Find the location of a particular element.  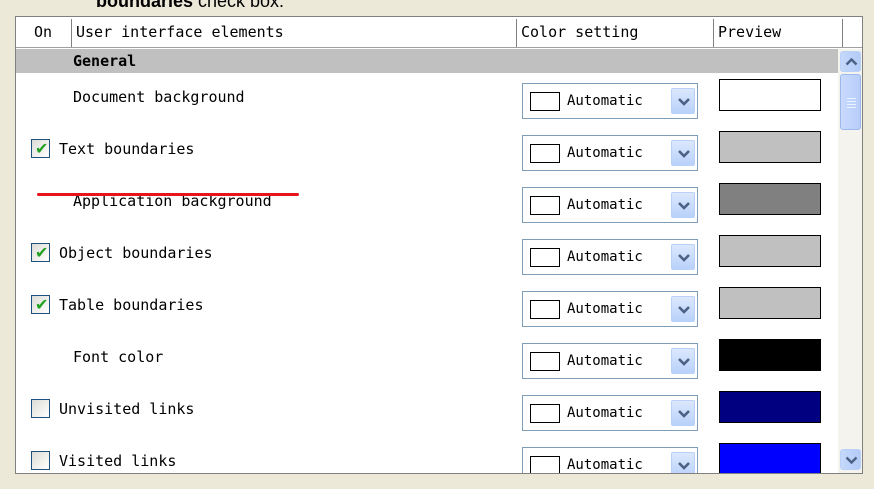

scroll-thumb is located at coordinates (850, 102).